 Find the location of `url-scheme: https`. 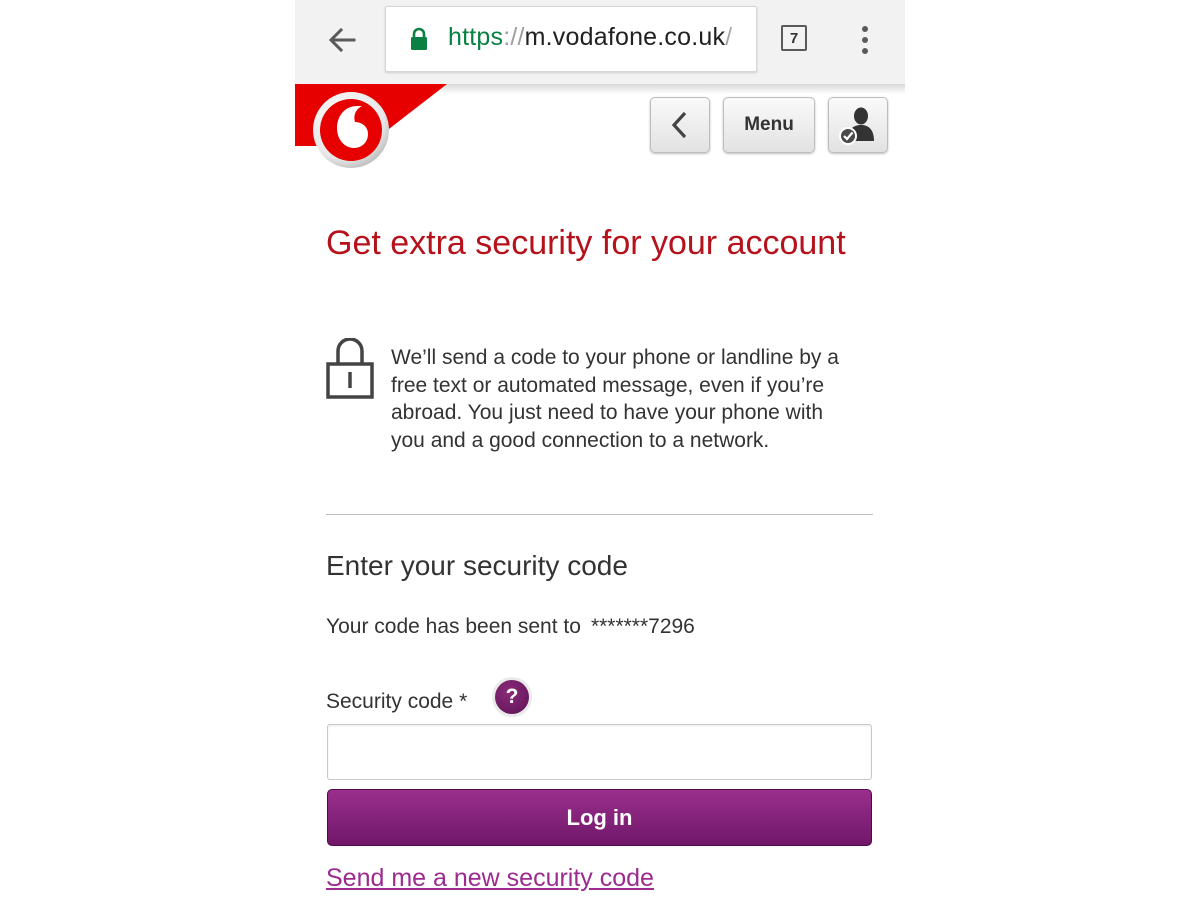

url-scheme: https is located at coordinates (476, 37).